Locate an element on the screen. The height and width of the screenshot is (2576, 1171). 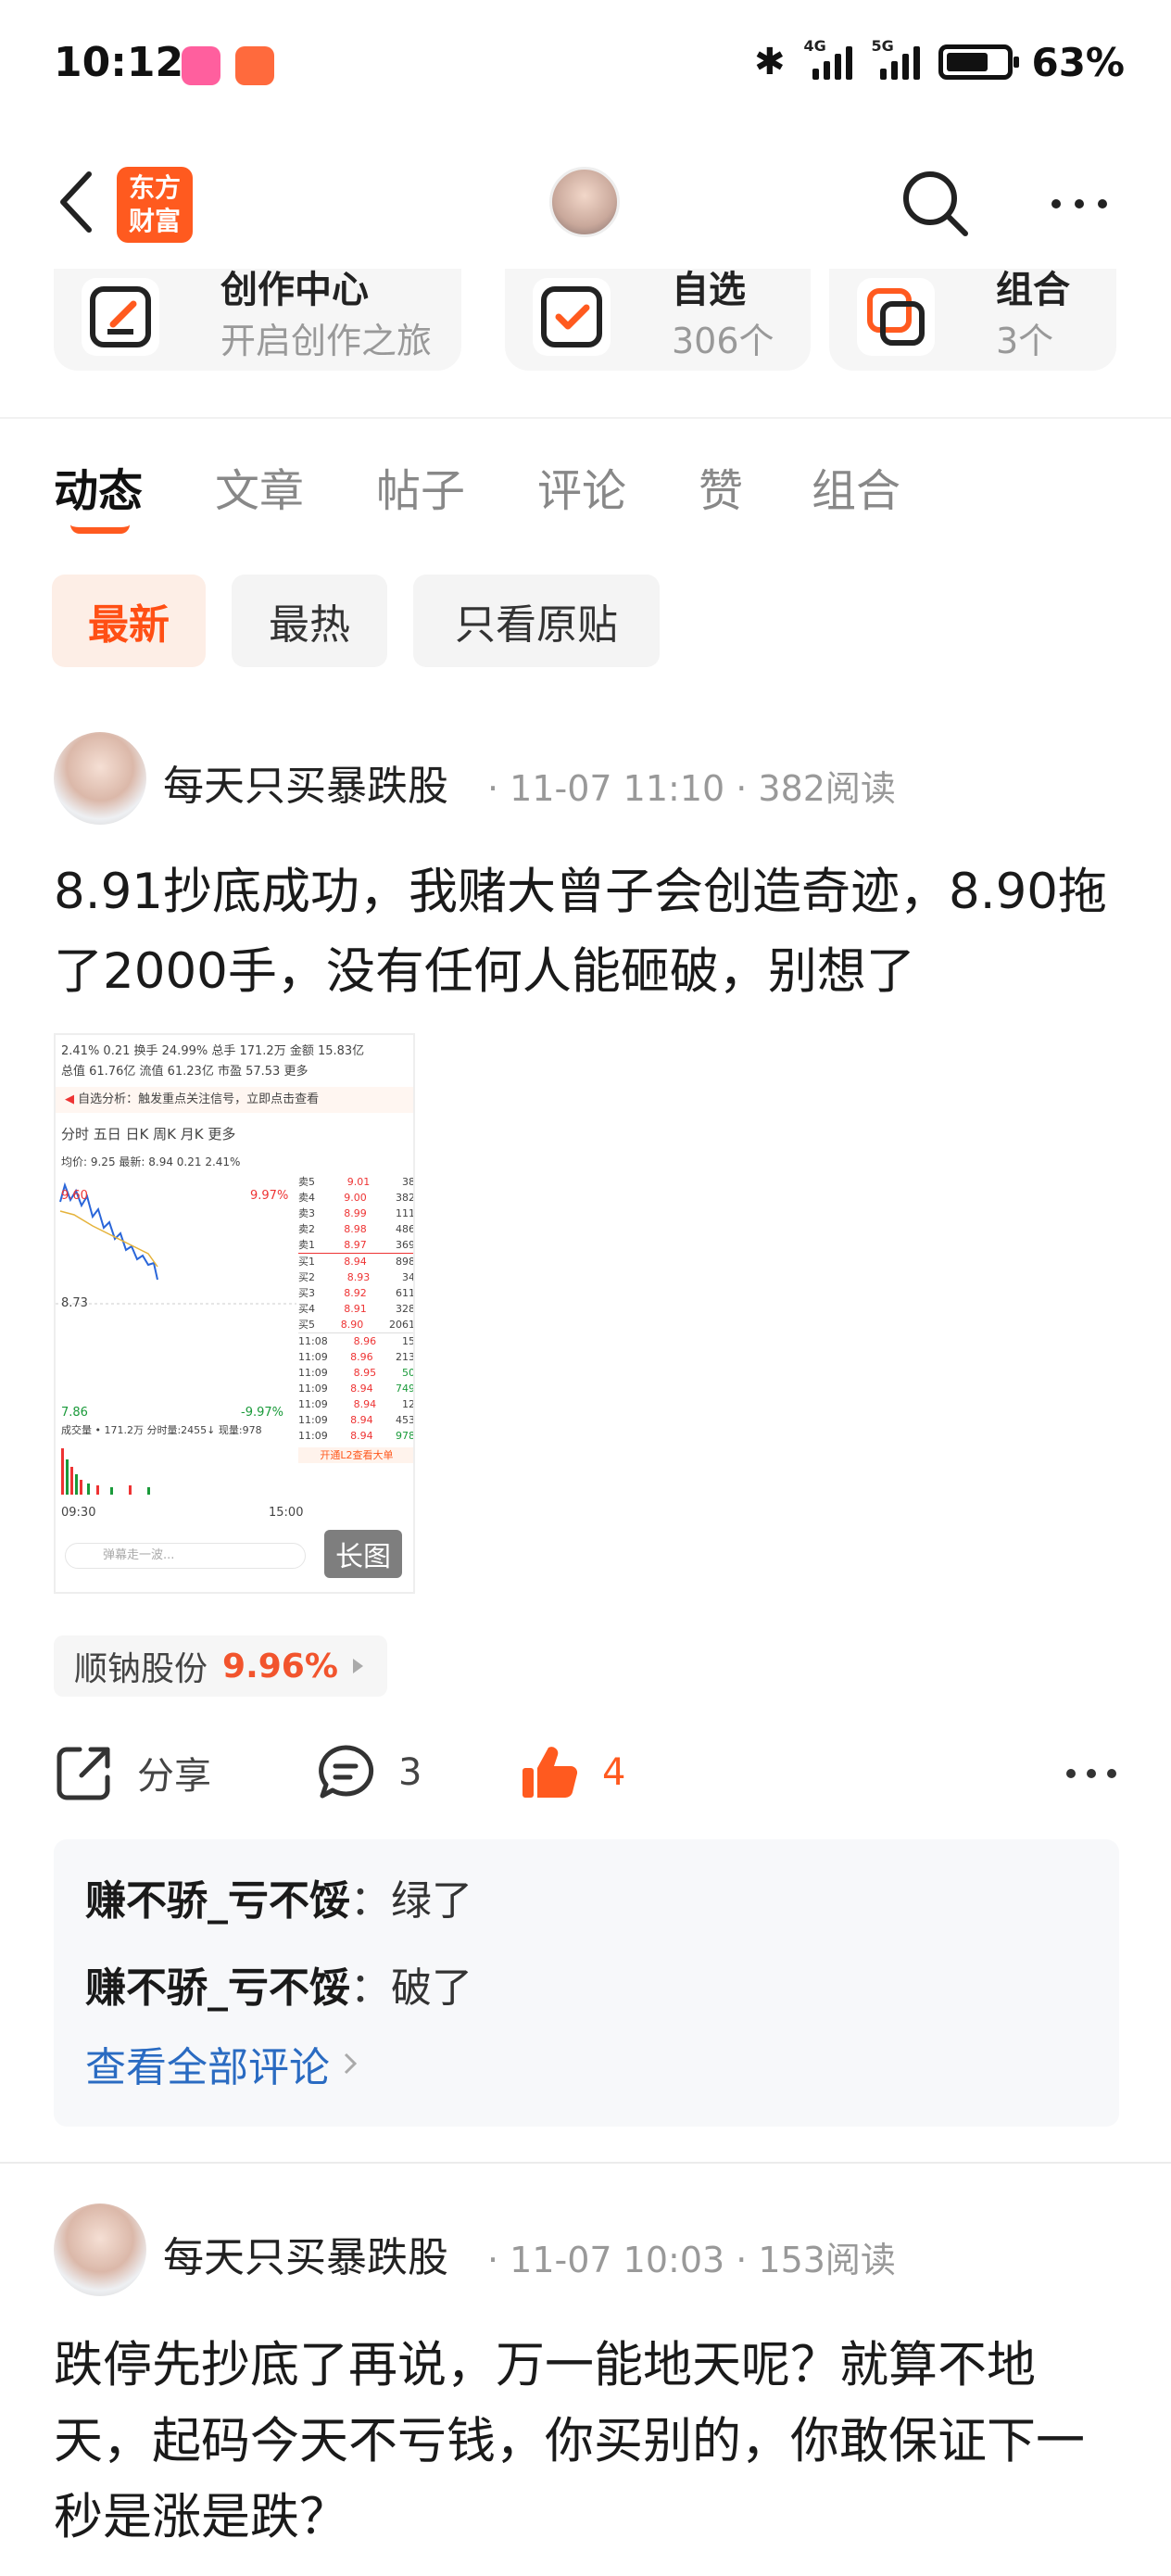
comment-item: 赚不骄_亏不馁：绿了 is located at coordinates (278, 1896).